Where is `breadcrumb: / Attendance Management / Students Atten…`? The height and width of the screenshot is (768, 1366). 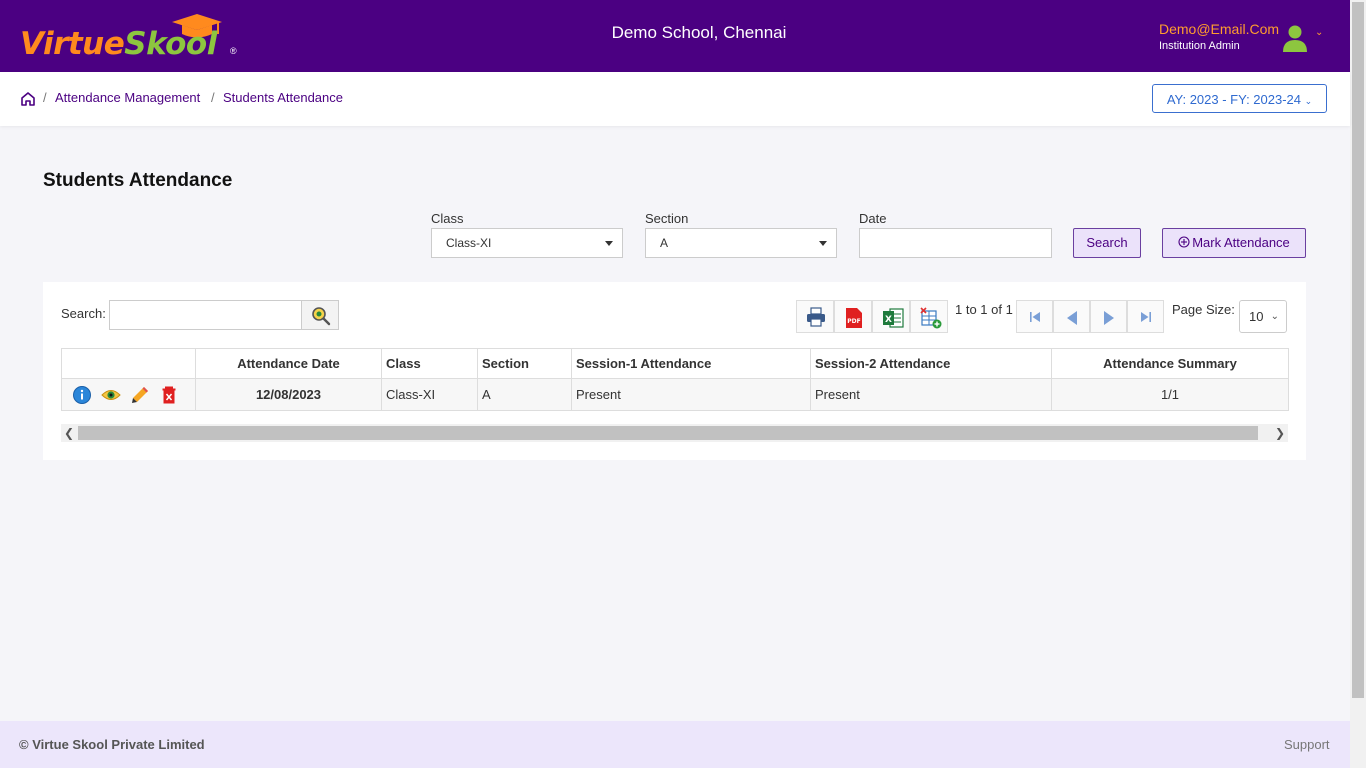 breadcrumb: / Attendance Management / Students Atten… is located at coordinates (675, 99).